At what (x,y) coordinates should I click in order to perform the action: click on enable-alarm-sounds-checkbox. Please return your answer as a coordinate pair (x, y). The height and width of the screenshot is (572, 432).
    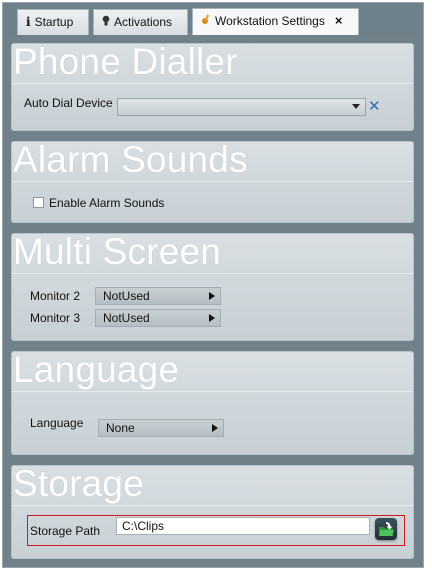
    Looking at the image, I should click on (38, 202).